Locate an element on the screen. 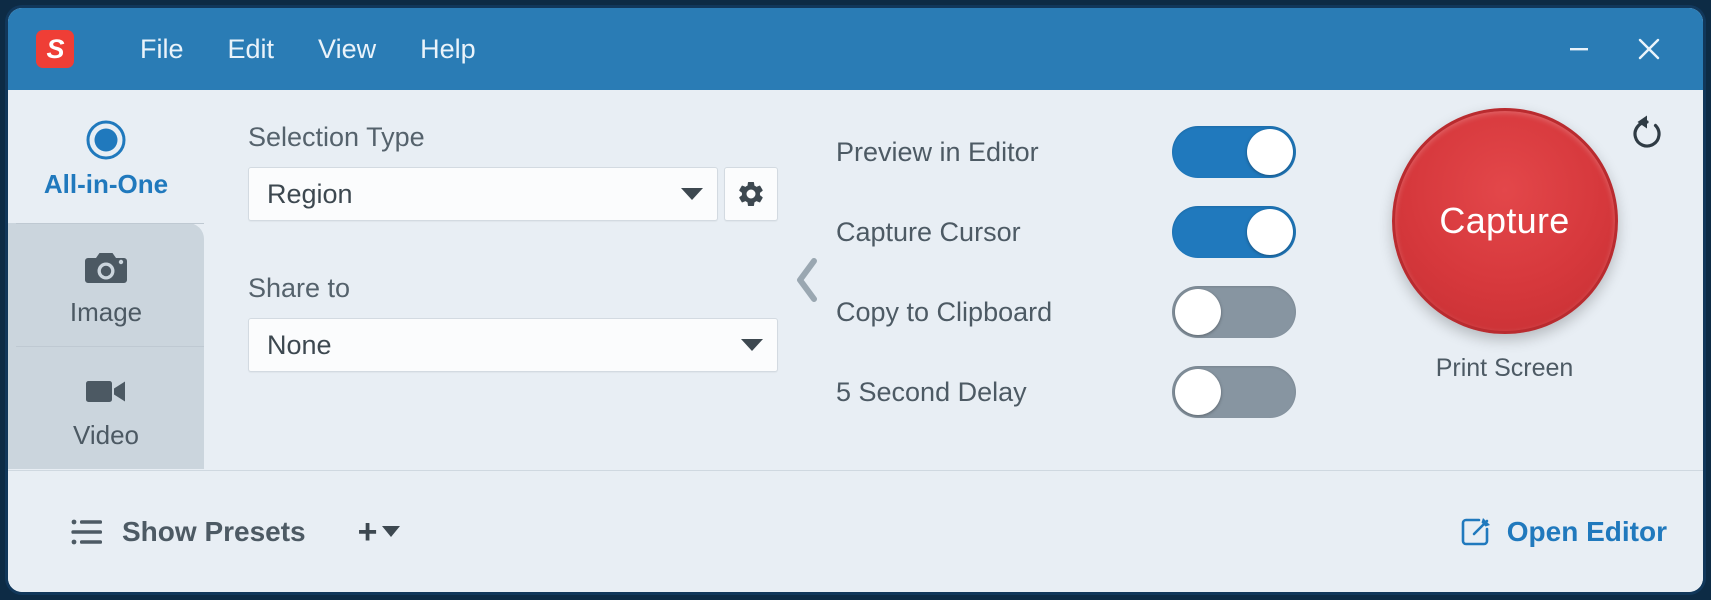 The width and height of the screenshot is (1711, 600). toggle-row-capture-cursor: Capture Cursor is located at coordinates (1071, 232).